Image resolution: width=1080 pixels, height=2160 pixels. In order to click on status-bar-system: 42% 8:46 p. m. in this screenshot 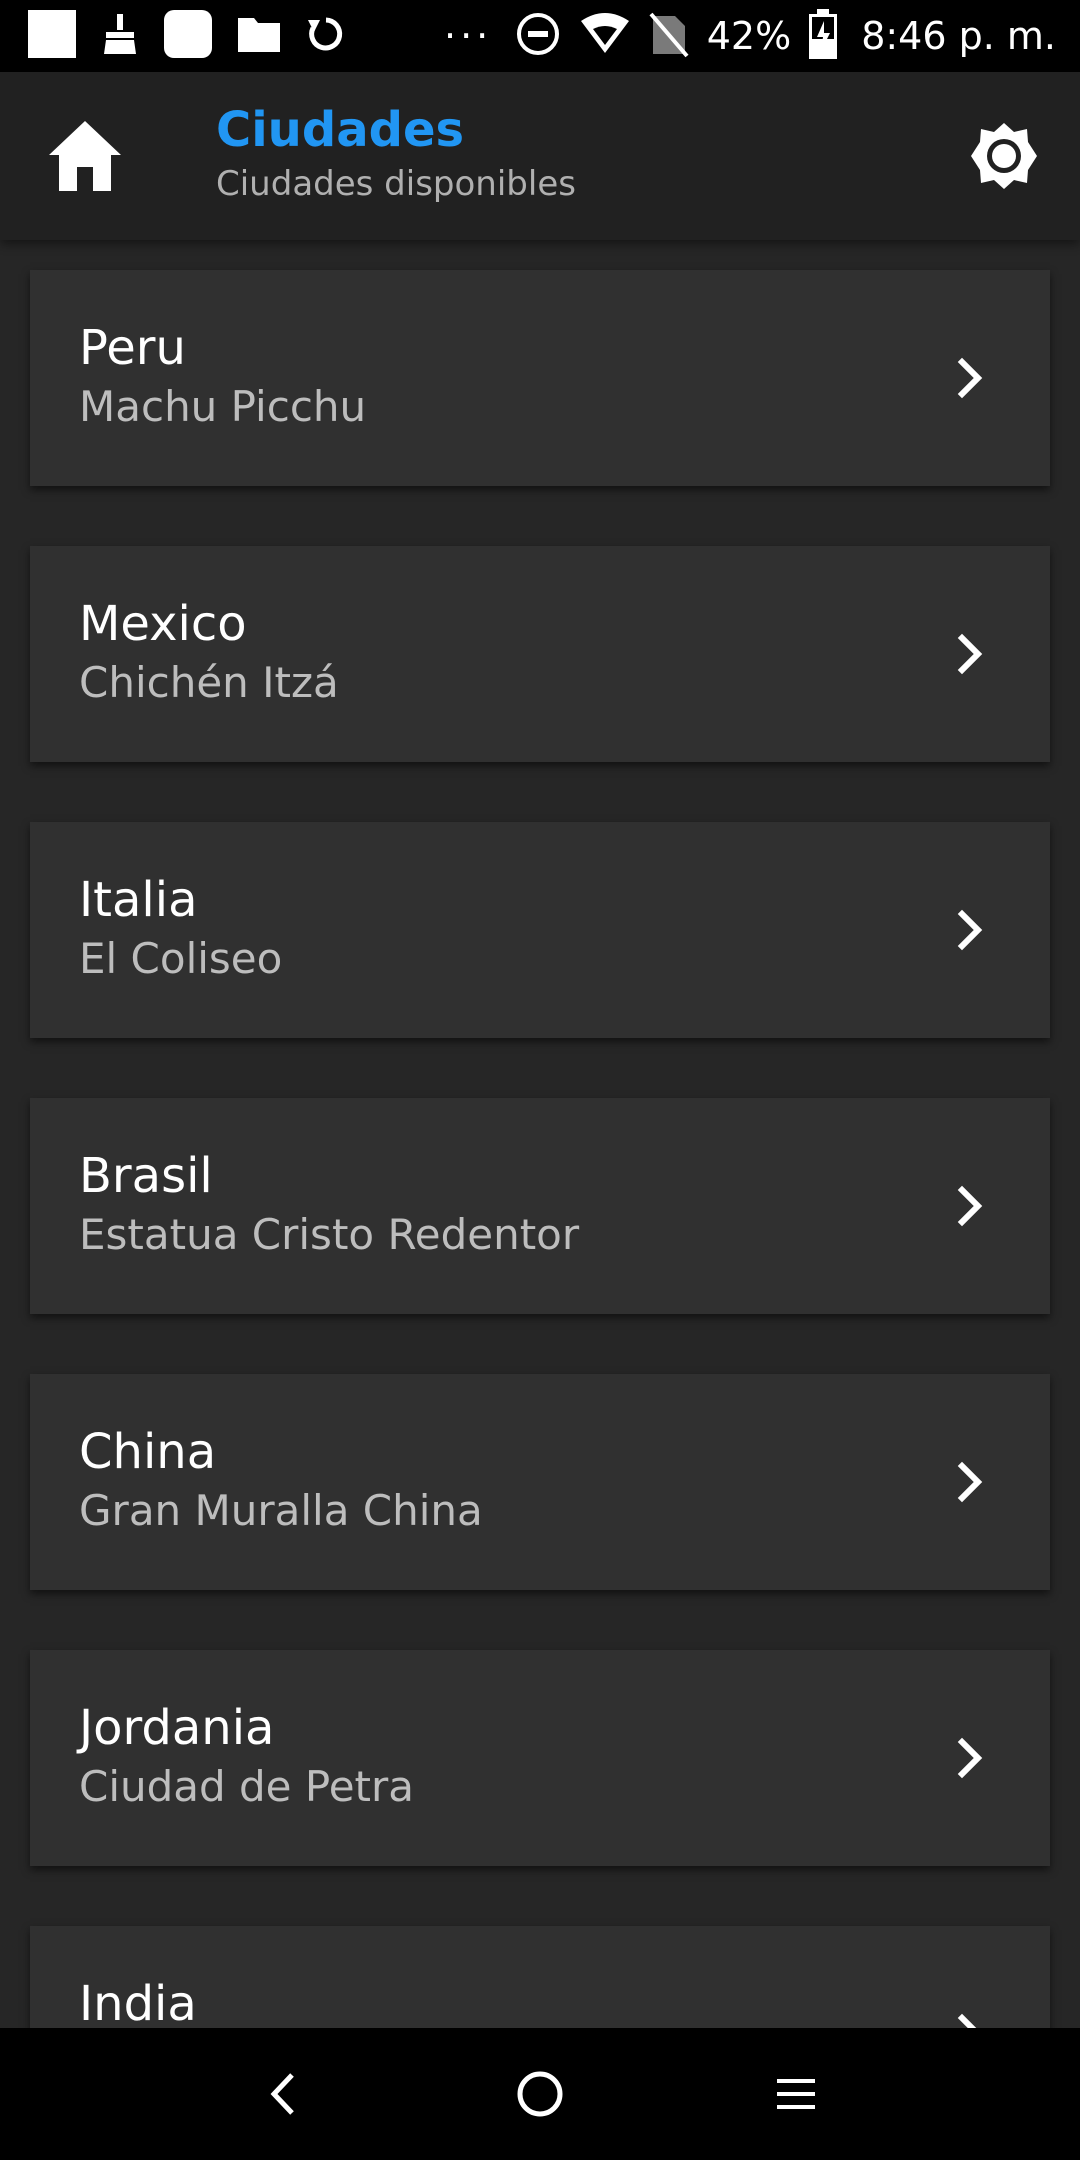, I will do `click(785, 36)`.